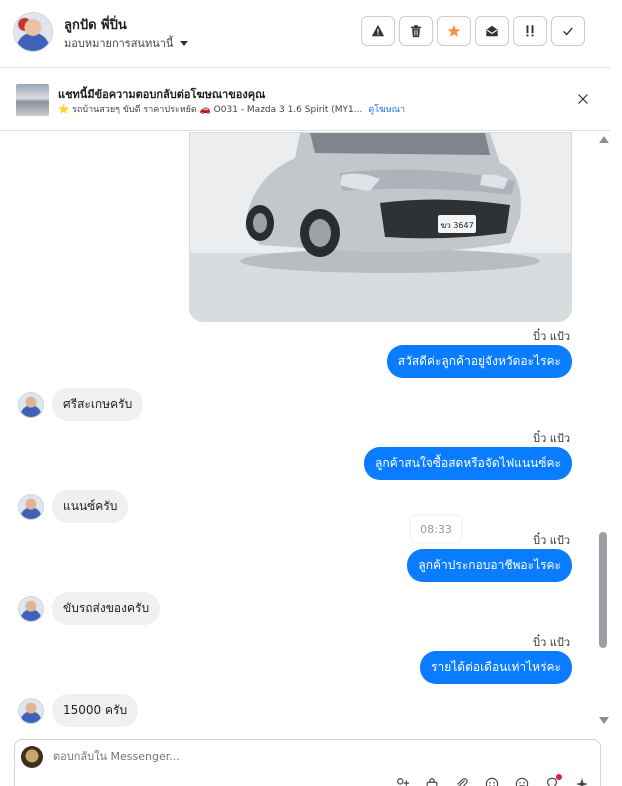 Image resolution: width=622 pixels, height=786 pixels. Describe the element at coordinates (32, 100) in the screenshot. I see `ad-thumbnail` at that location.